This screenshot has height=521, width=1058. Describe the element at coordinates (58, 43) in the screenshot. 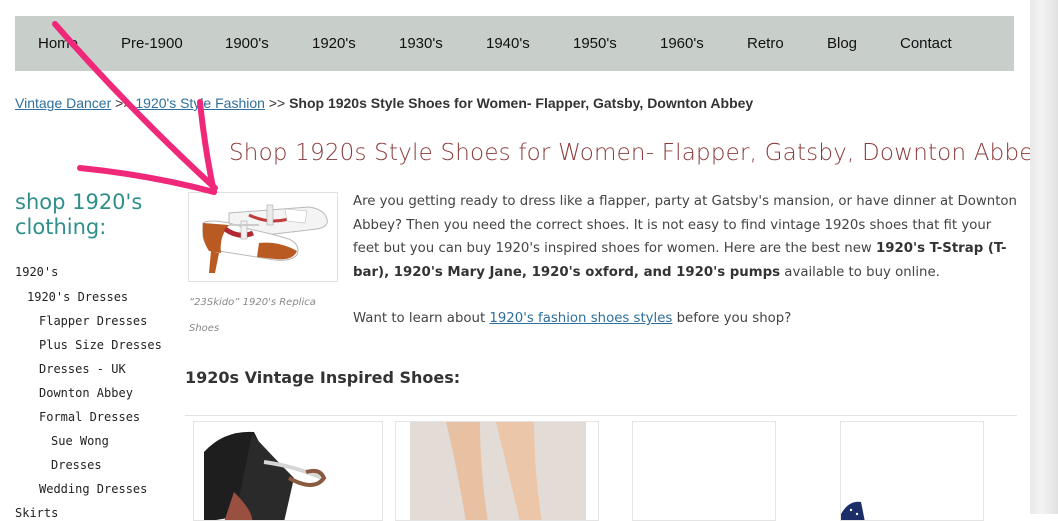

I see `nav-home: Home` at that location.